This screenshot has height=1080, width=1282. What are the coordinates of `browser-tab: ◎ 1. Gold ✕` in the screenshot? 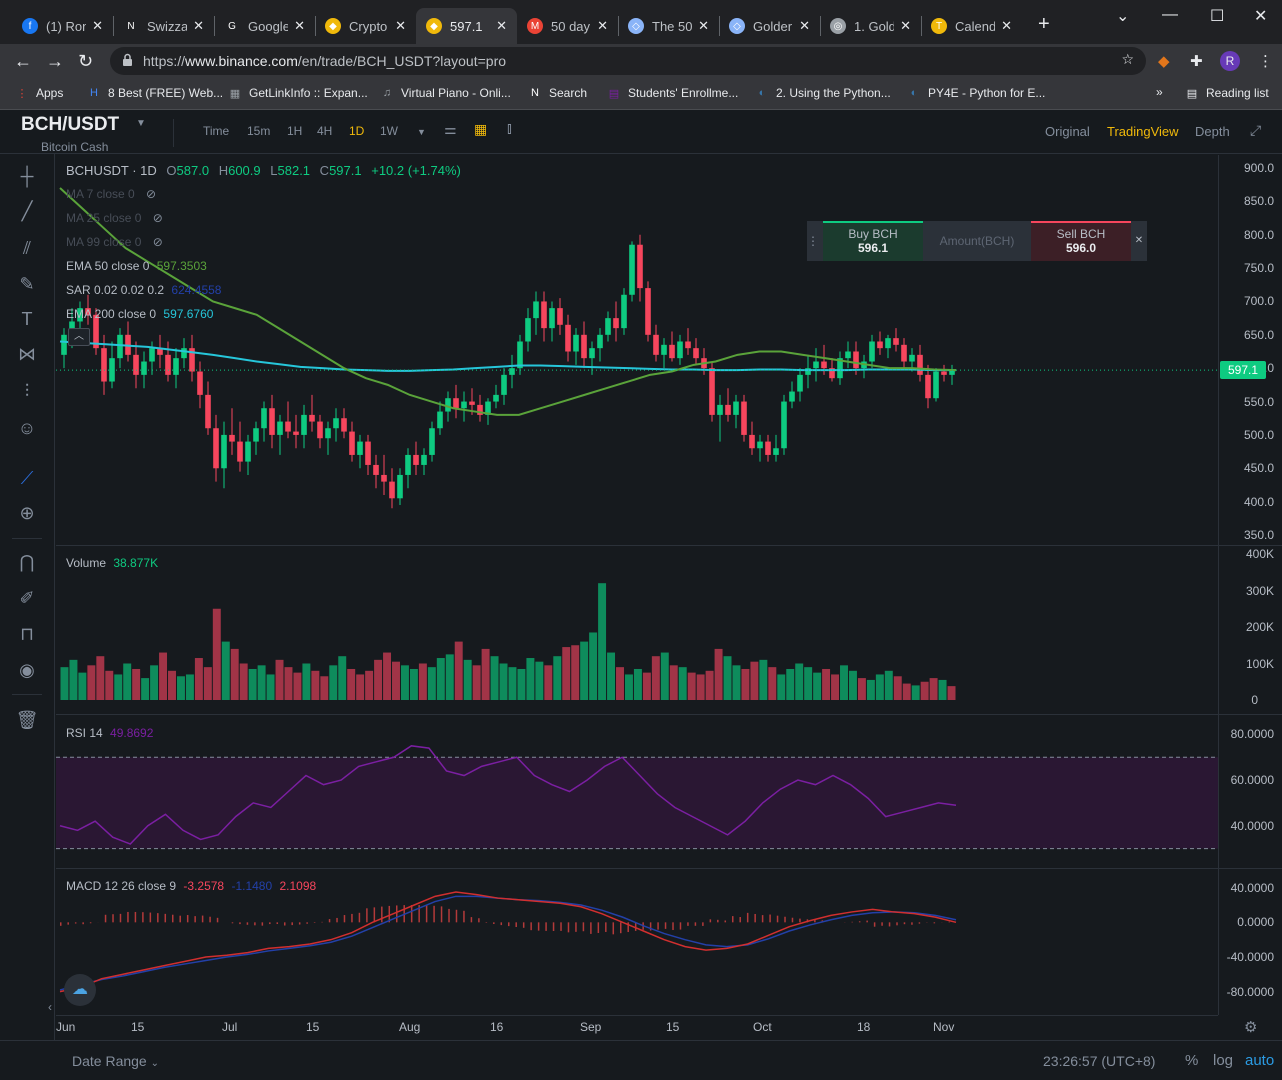 It's located at (870, 26).